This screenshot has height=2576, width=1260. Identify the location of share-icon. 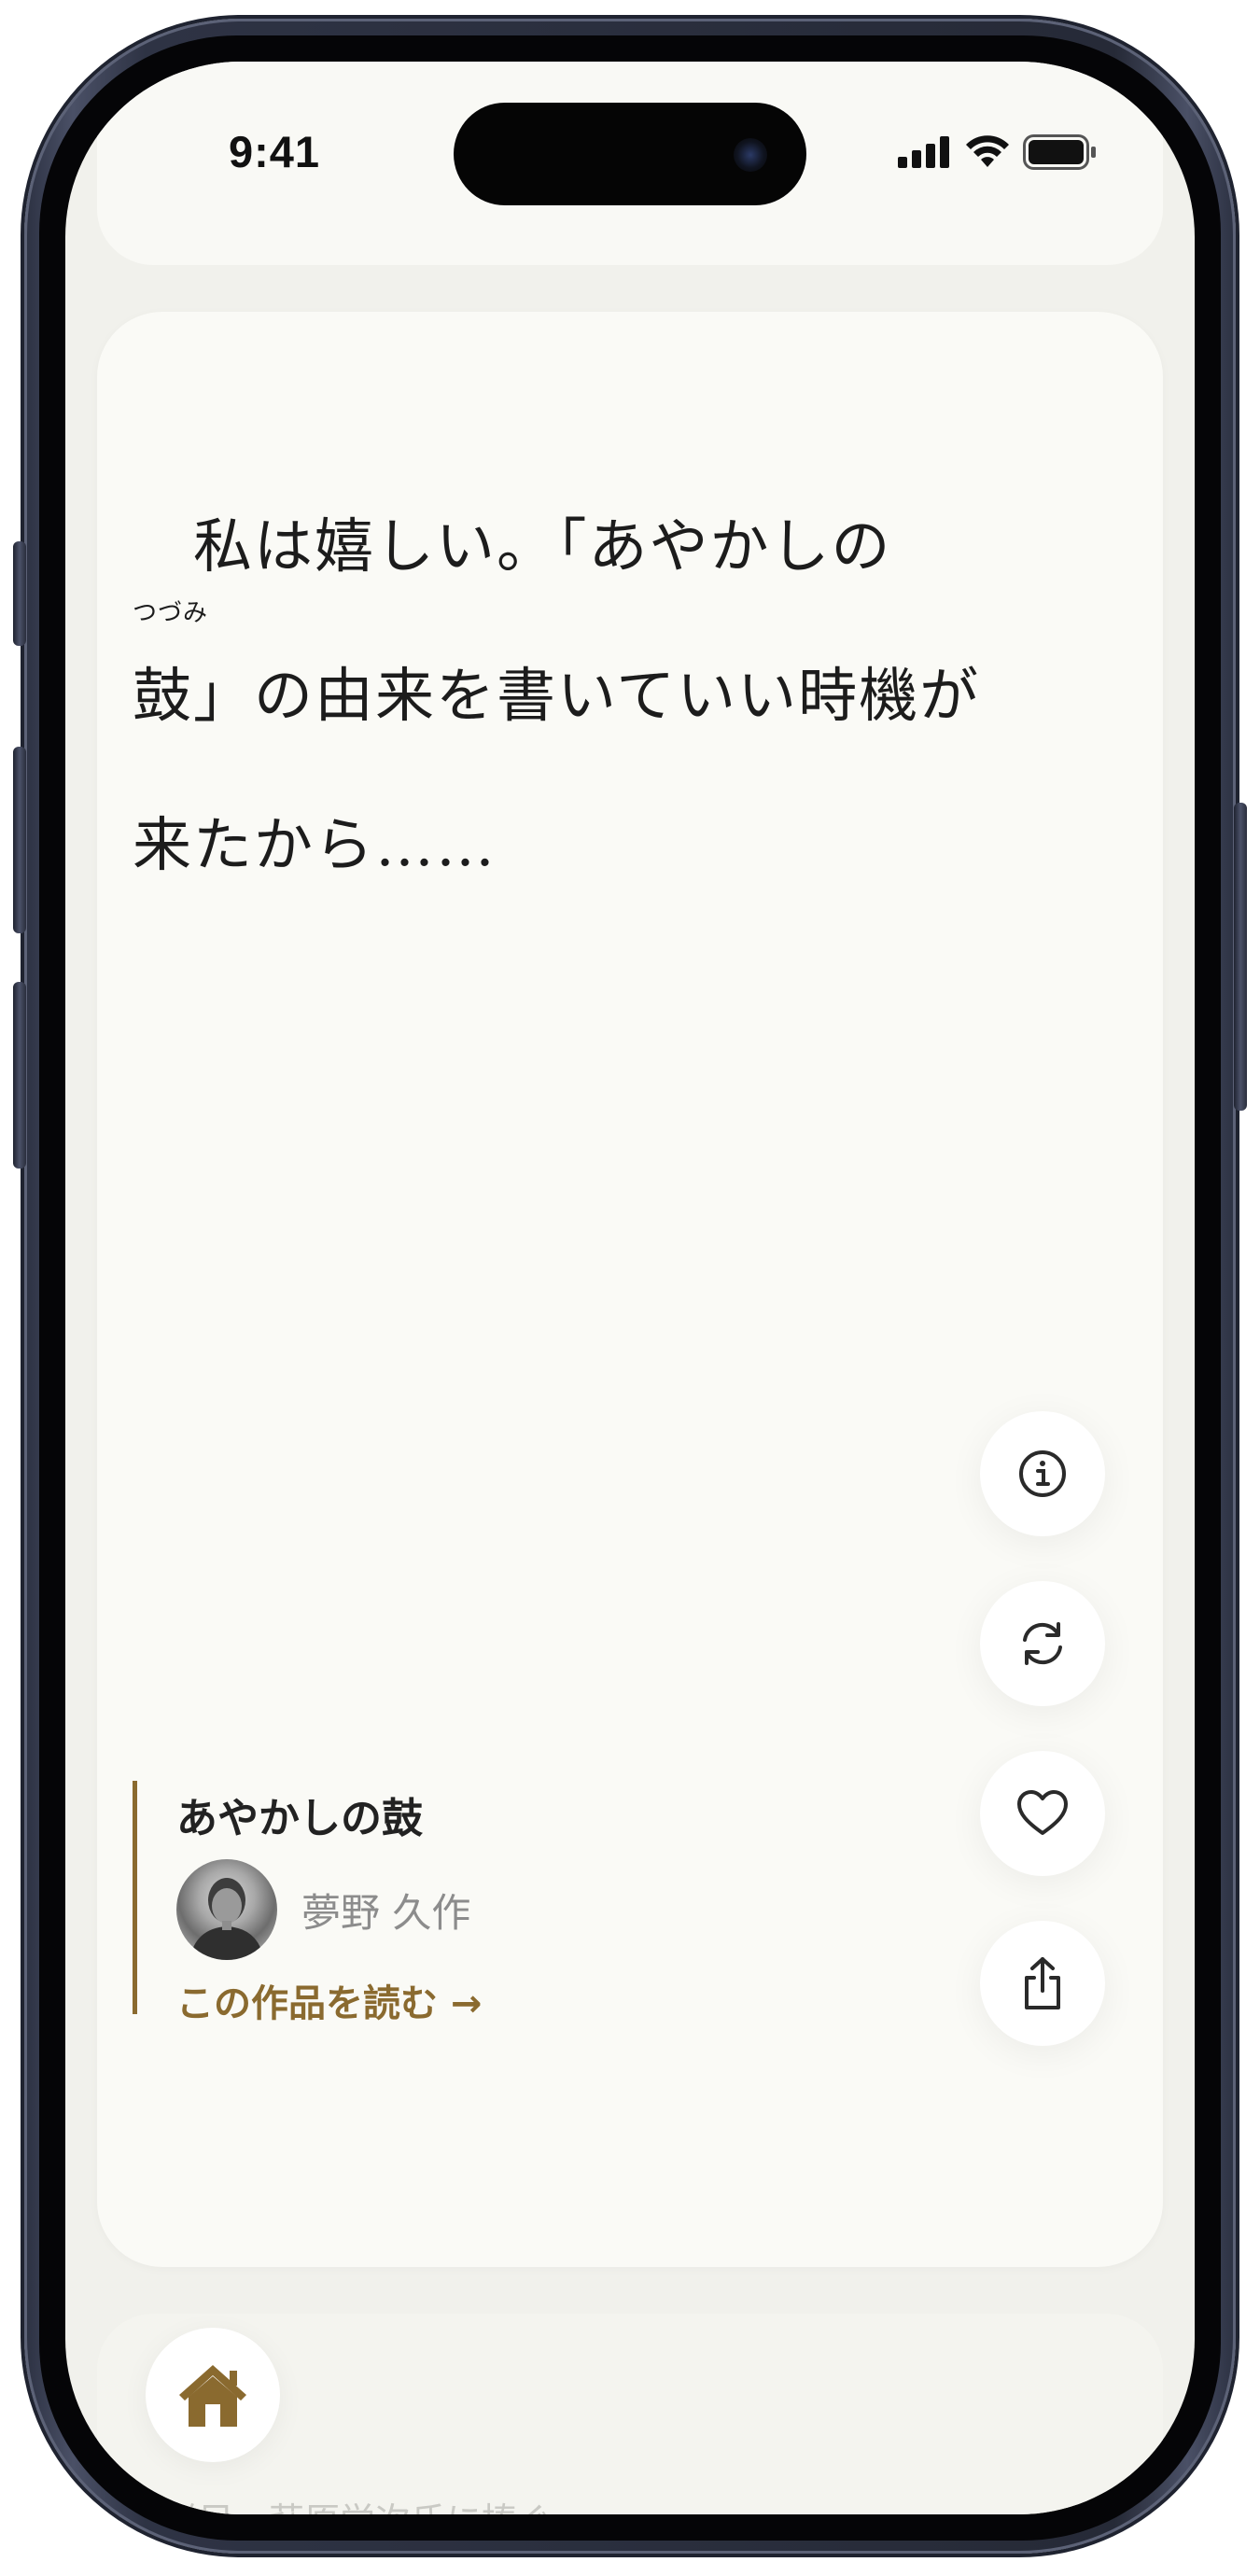
(1042, 1983).